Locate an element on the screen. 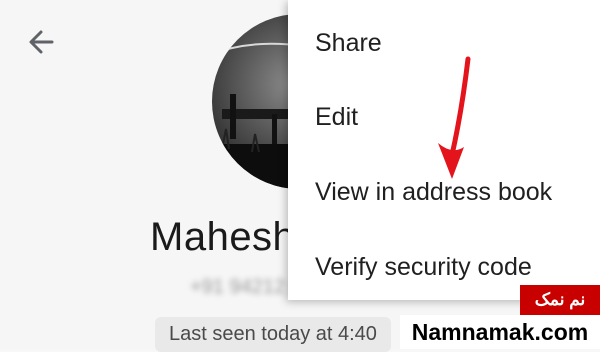 This screenshot has width=600, height=352. menu-item-label: Edit is located at coordinates (337, 116).